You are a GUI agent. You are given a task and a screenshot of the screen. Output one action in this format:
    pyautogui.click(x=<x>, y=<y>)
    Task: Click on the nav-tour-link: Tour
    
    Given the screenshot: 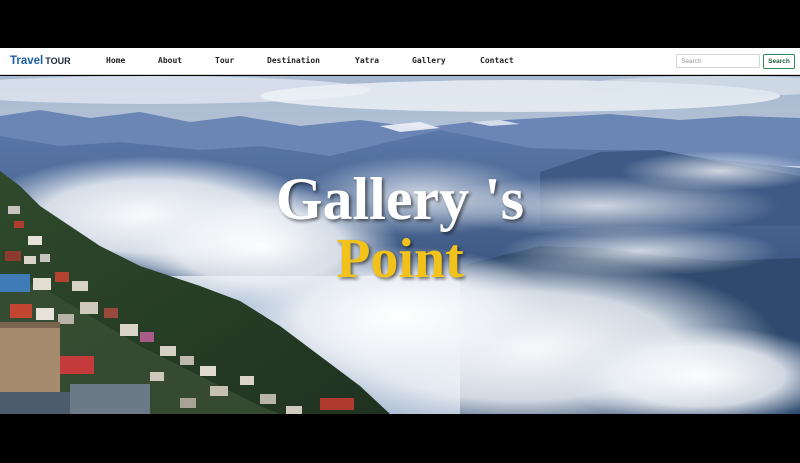 What is the action you would take?
    pyautogui.click(x=224, y=60)
    